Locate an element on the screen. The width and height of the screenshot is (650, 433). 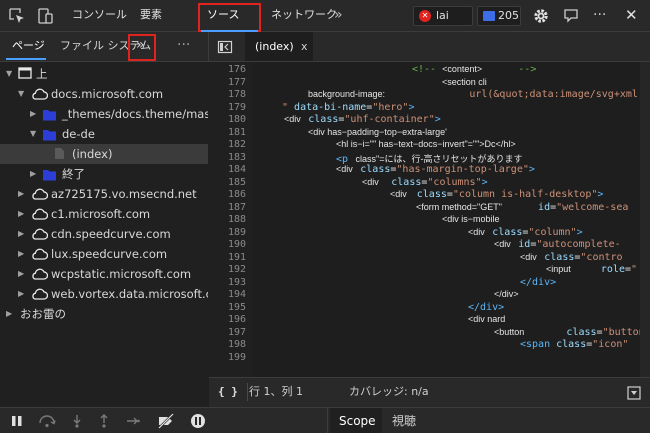
more-tabs-button: » is located at coordinates (338, 16).